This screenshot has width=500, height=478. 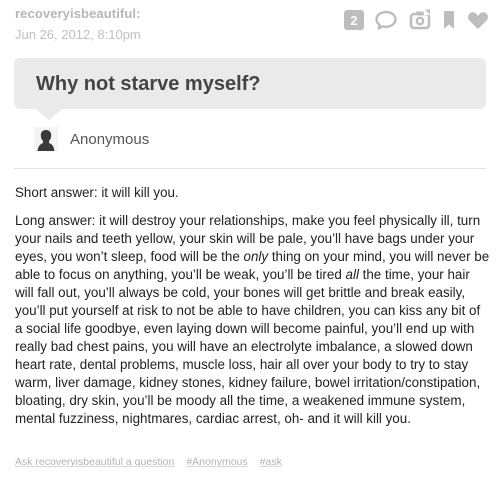 I want to click on tag-anonymous: #Anonymous, so click(x=216, y=462).